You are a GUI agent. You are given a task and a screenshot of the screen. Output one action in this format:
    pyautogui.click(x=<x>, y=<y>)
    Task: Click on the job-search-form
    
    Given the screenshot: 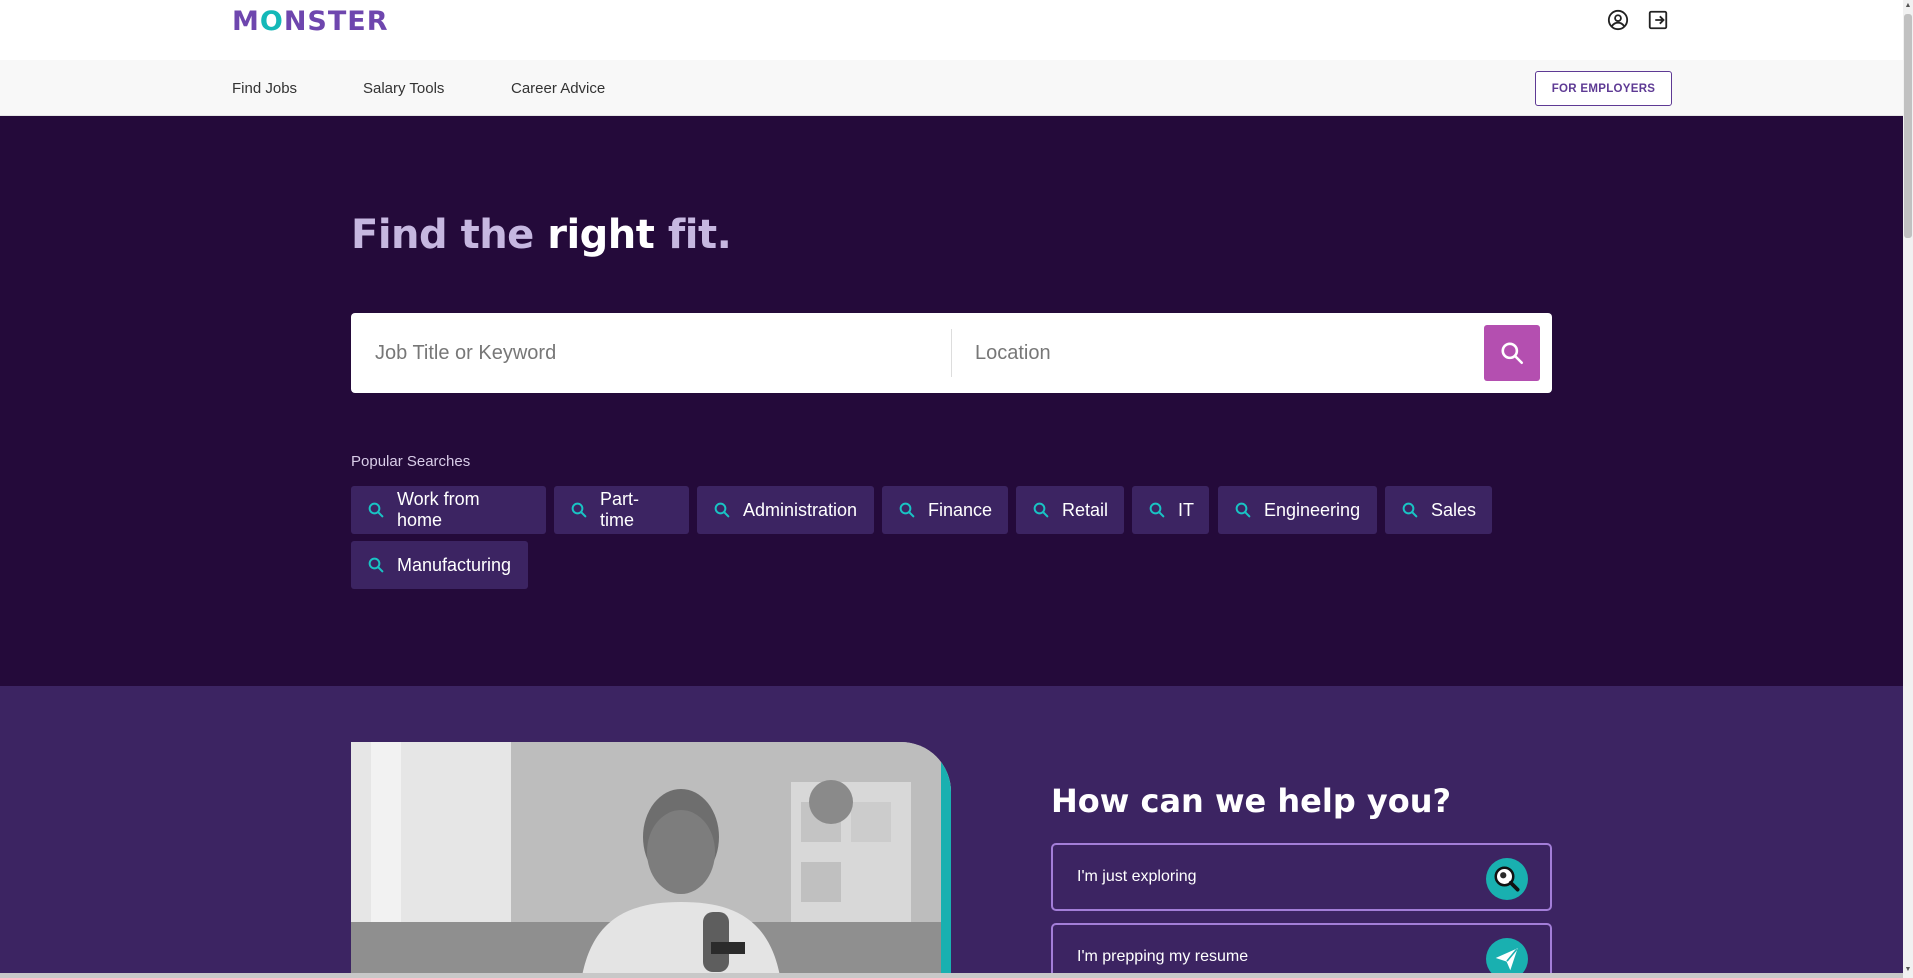 What is the action you would take?
    pyautogui.click(x=951, y=353)
    